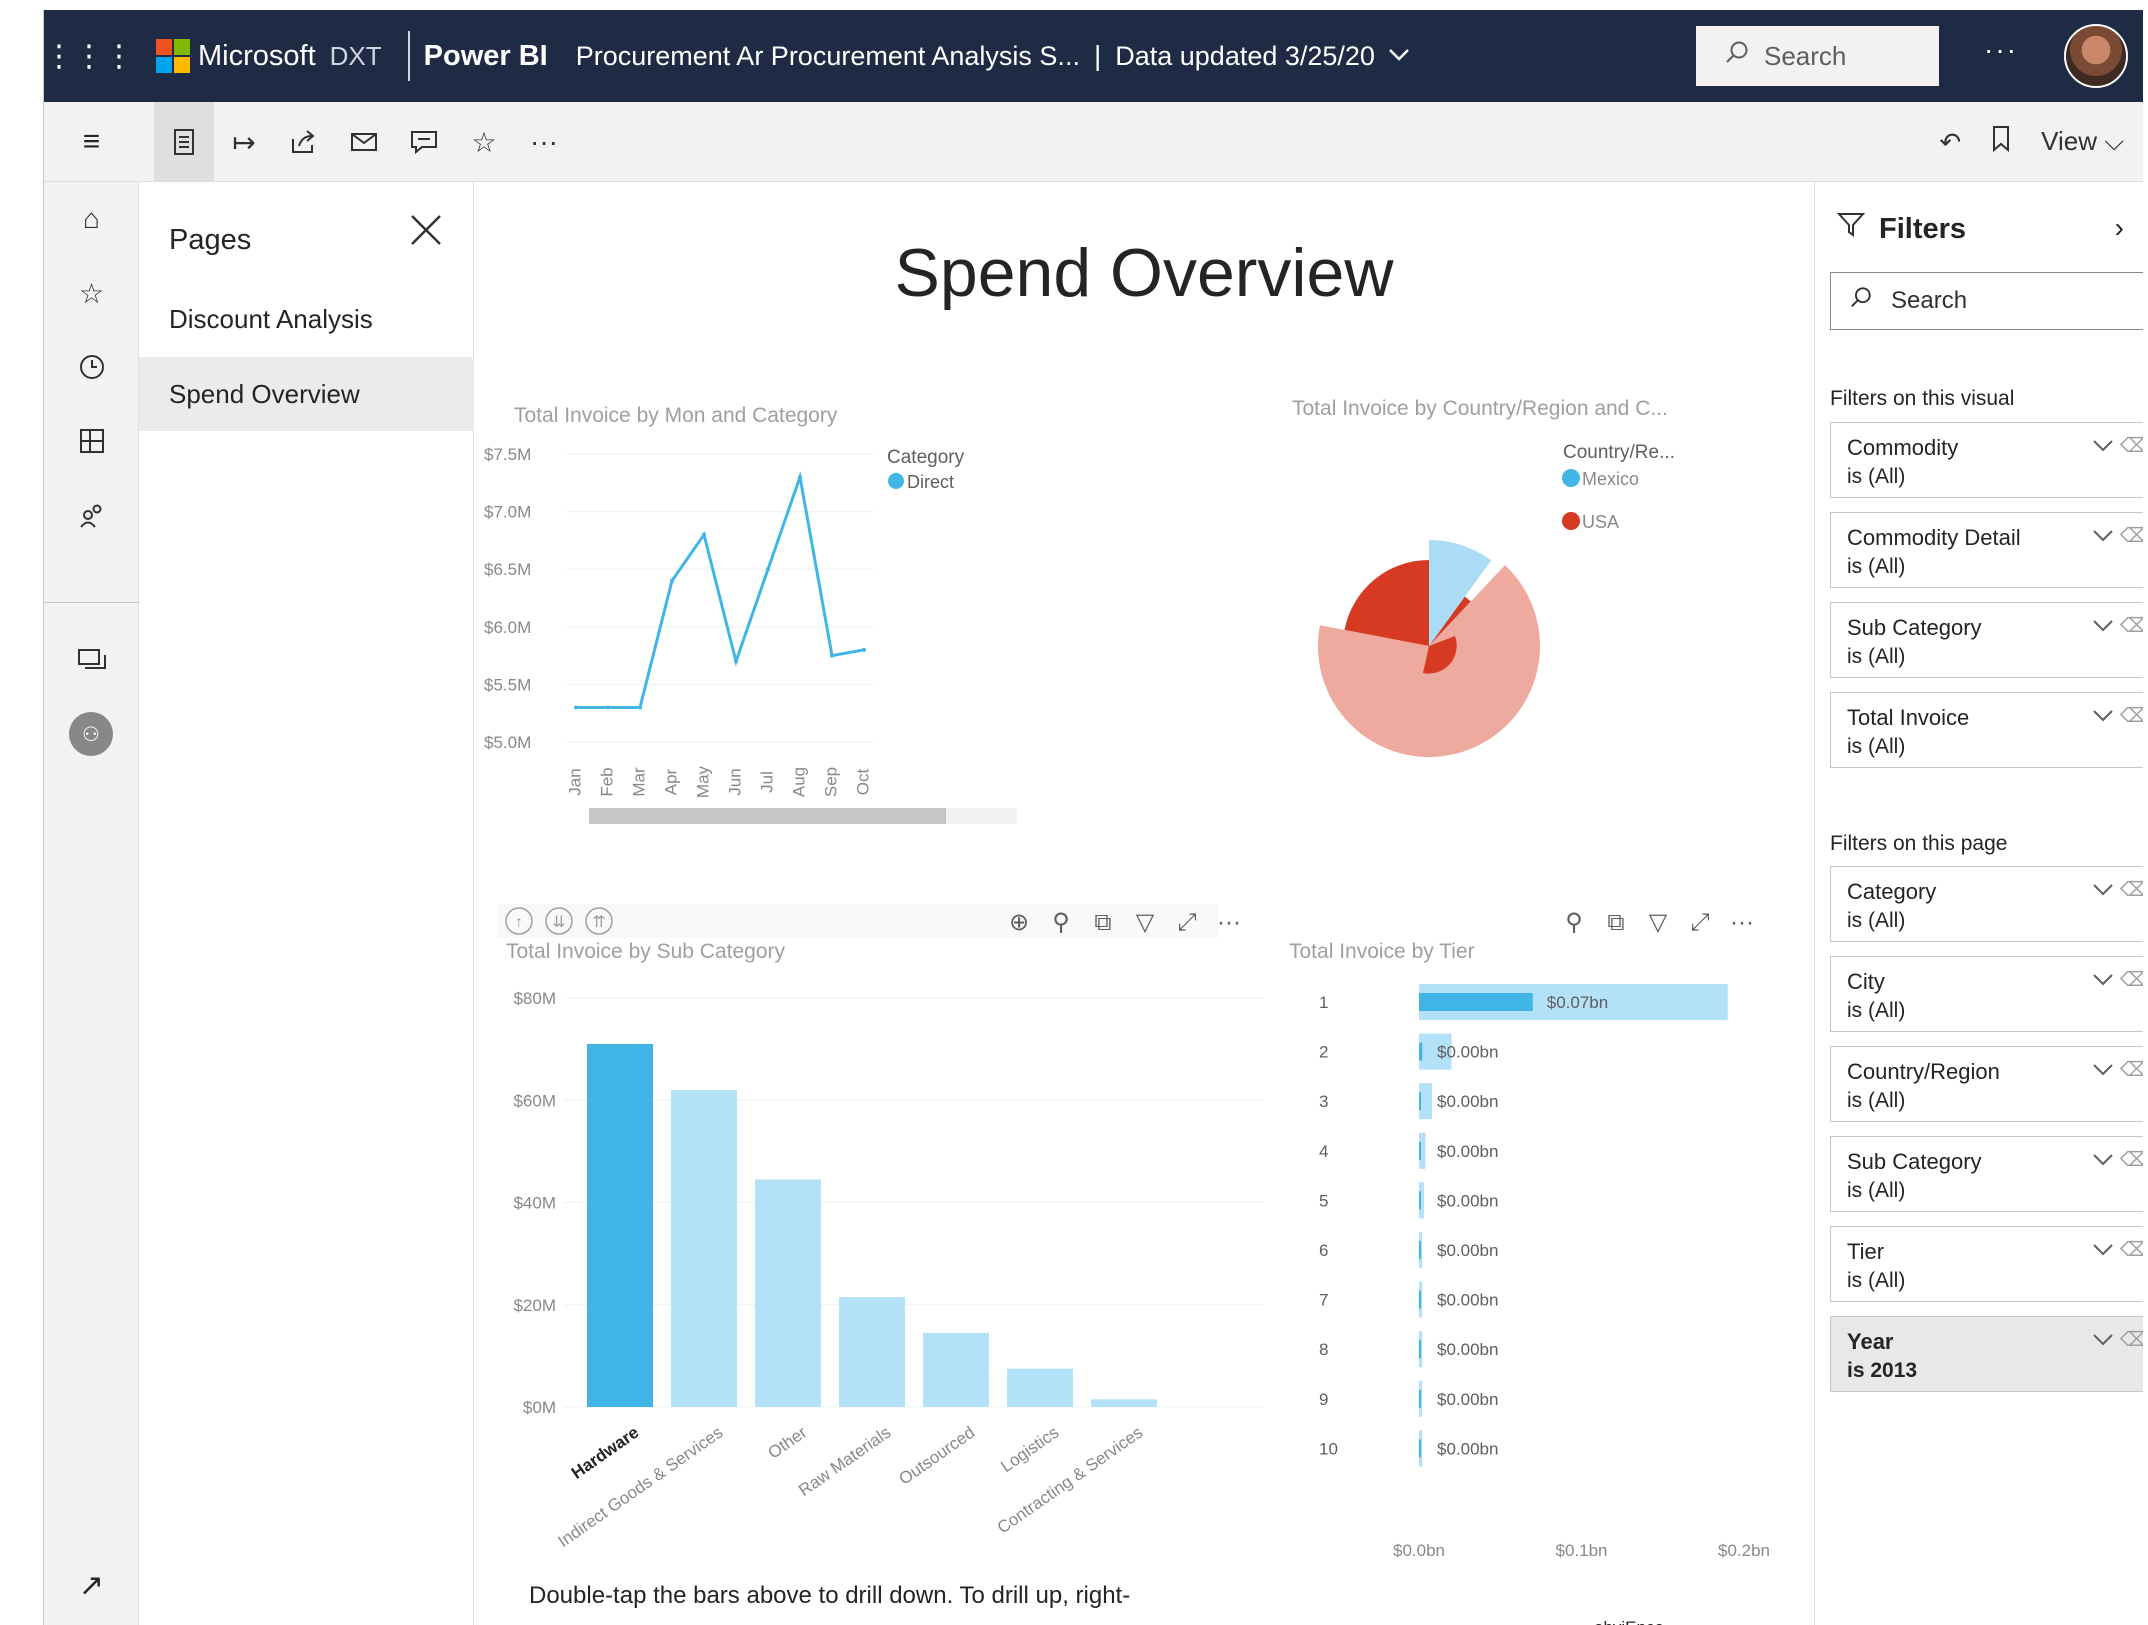  I want to click on collapse-filters-icon: ›, so click(2119, 228).